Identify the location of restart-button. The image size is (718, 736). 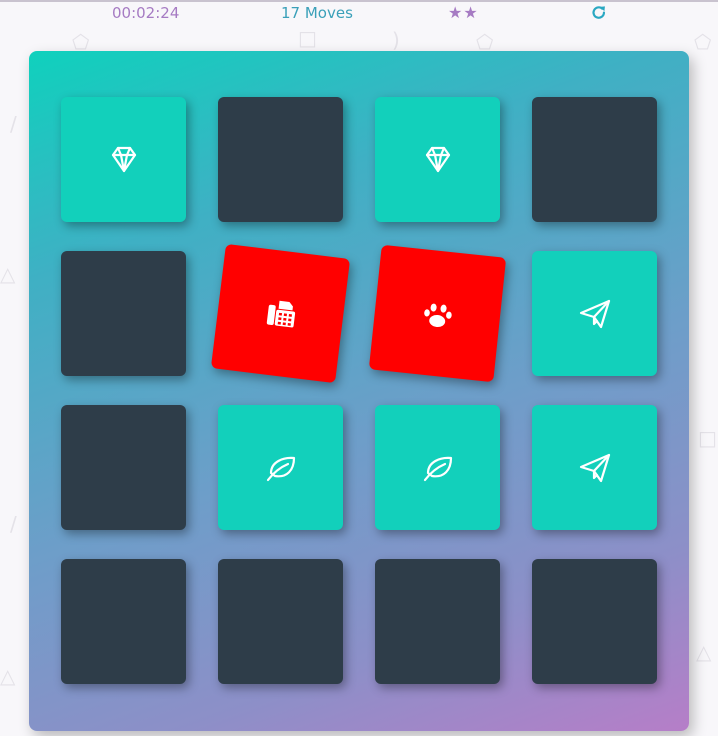
(599, 13).